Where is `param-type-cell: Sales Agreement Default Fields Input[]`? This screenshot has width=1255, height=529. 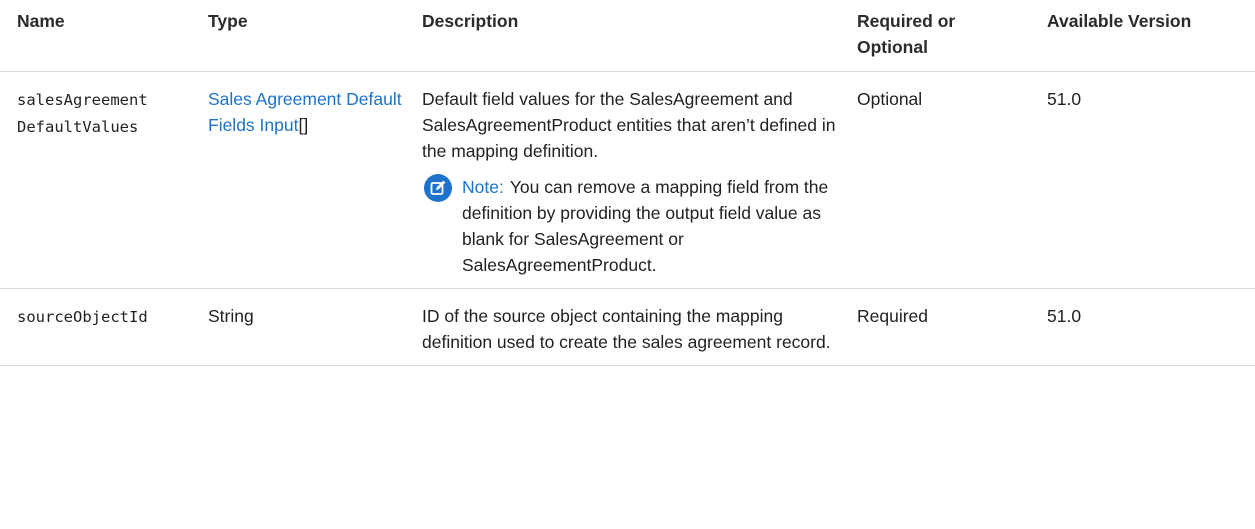
param-type-cell: Sales Agreement Default Fields Input[] is located at coordinates (307, 180).